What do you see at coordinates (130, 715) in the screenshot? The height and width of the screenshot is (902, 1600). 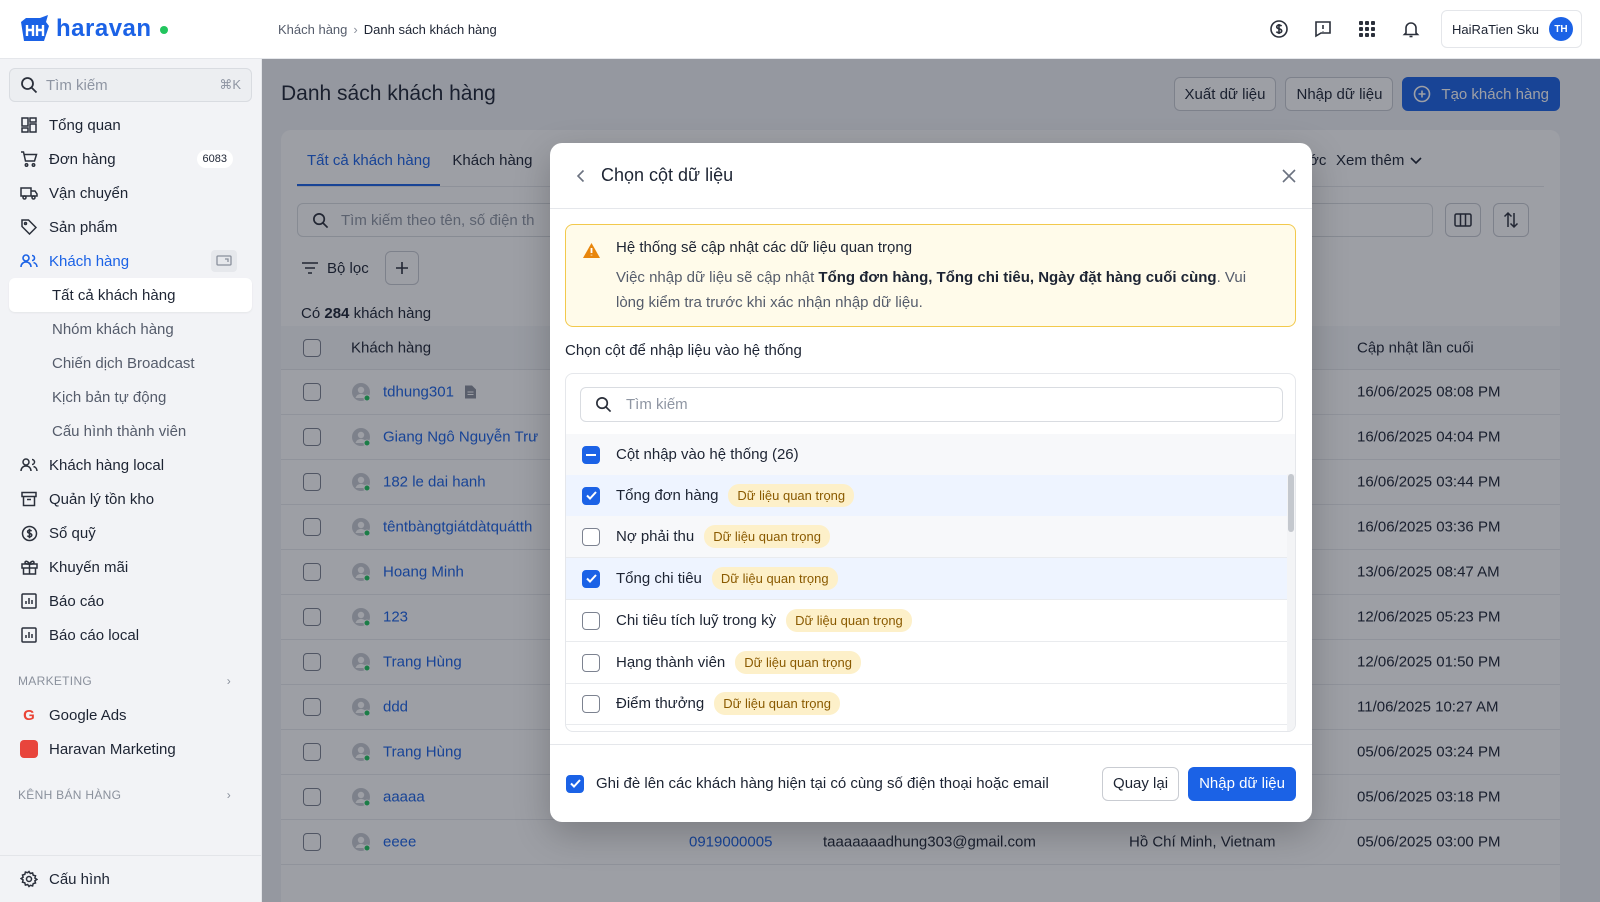 I see `sidebar-item-google-ads: G Google Ads` at bounding box center [130, 715].